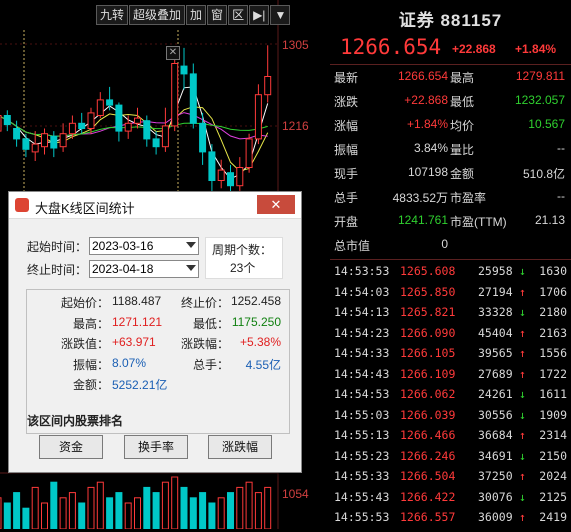 Image resolution: width=571 pixels, height=532 pixels. I want to click on tick-row: 14:54:43 1266.109 27689 ↑ 1722, so click(450, 374).